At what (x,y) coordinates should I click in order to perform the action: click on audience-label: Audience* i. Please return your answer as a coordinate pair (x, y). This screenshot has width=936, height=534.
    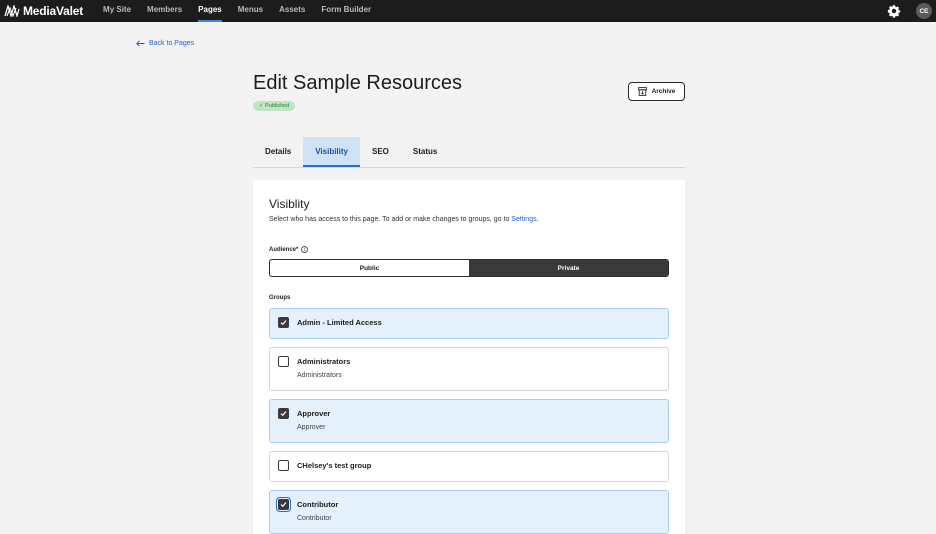
    Looking at the image, I should click on (289, 249).